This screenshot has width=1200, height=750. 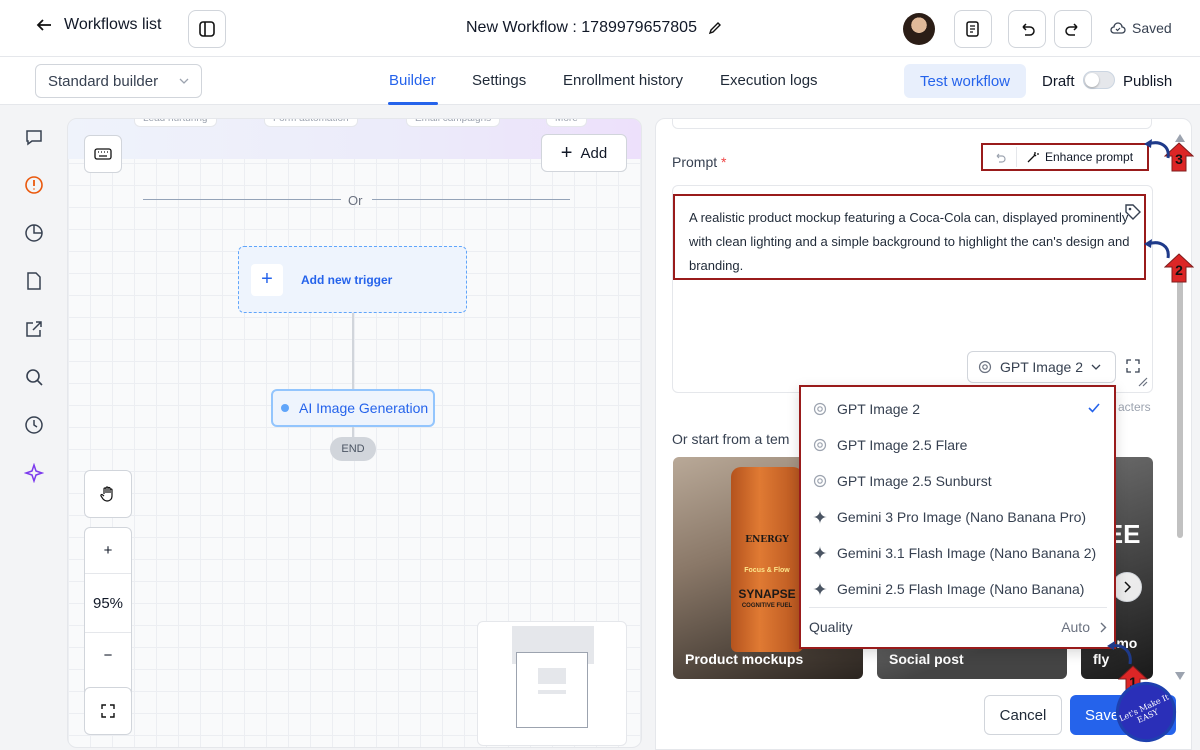 What do you see at coordinates (1133, 212) in the screenshot?
I see `tag-icon` at bounding box center [1133, 212].